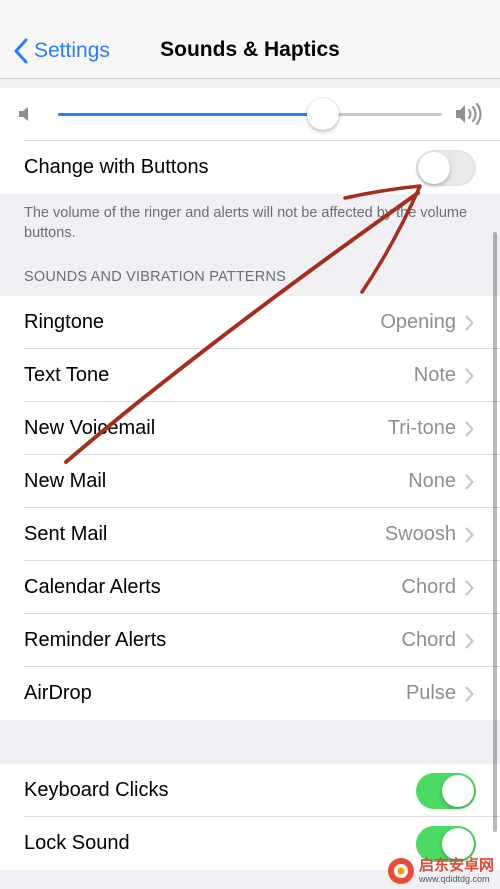 The width and height of the screenshot is (500, 889). Describe the element at coordinates (95, 640) in the screenshot. I see `sound-row-label: Reminder Alerts` at that location.